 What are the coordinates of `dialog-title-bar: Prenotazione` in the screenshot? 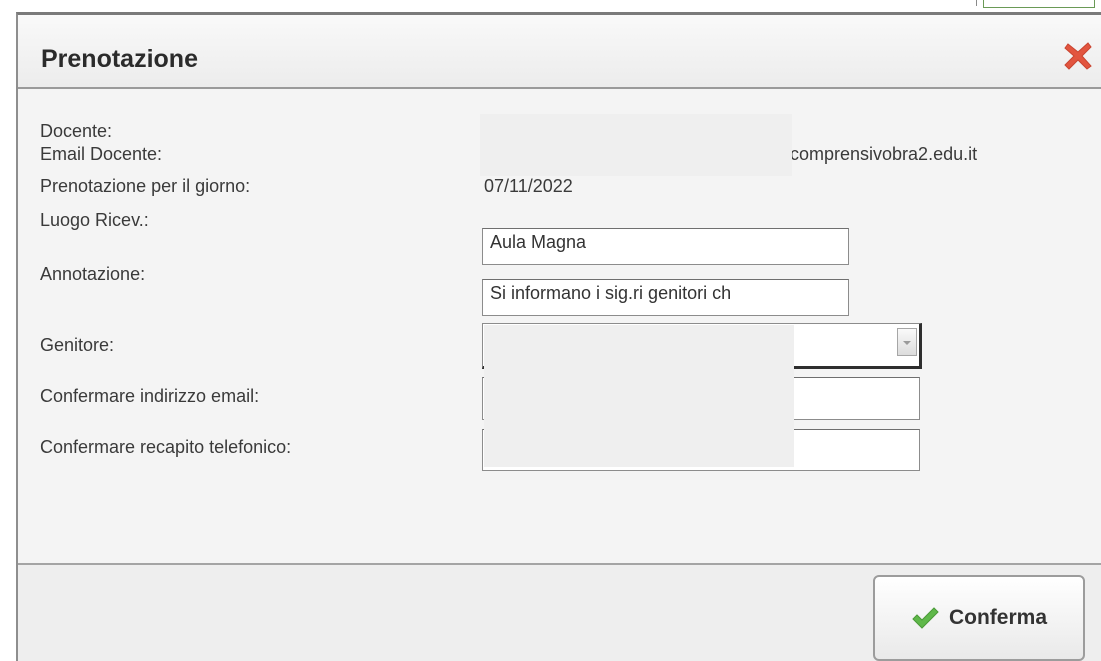 It's located at (559, 52).